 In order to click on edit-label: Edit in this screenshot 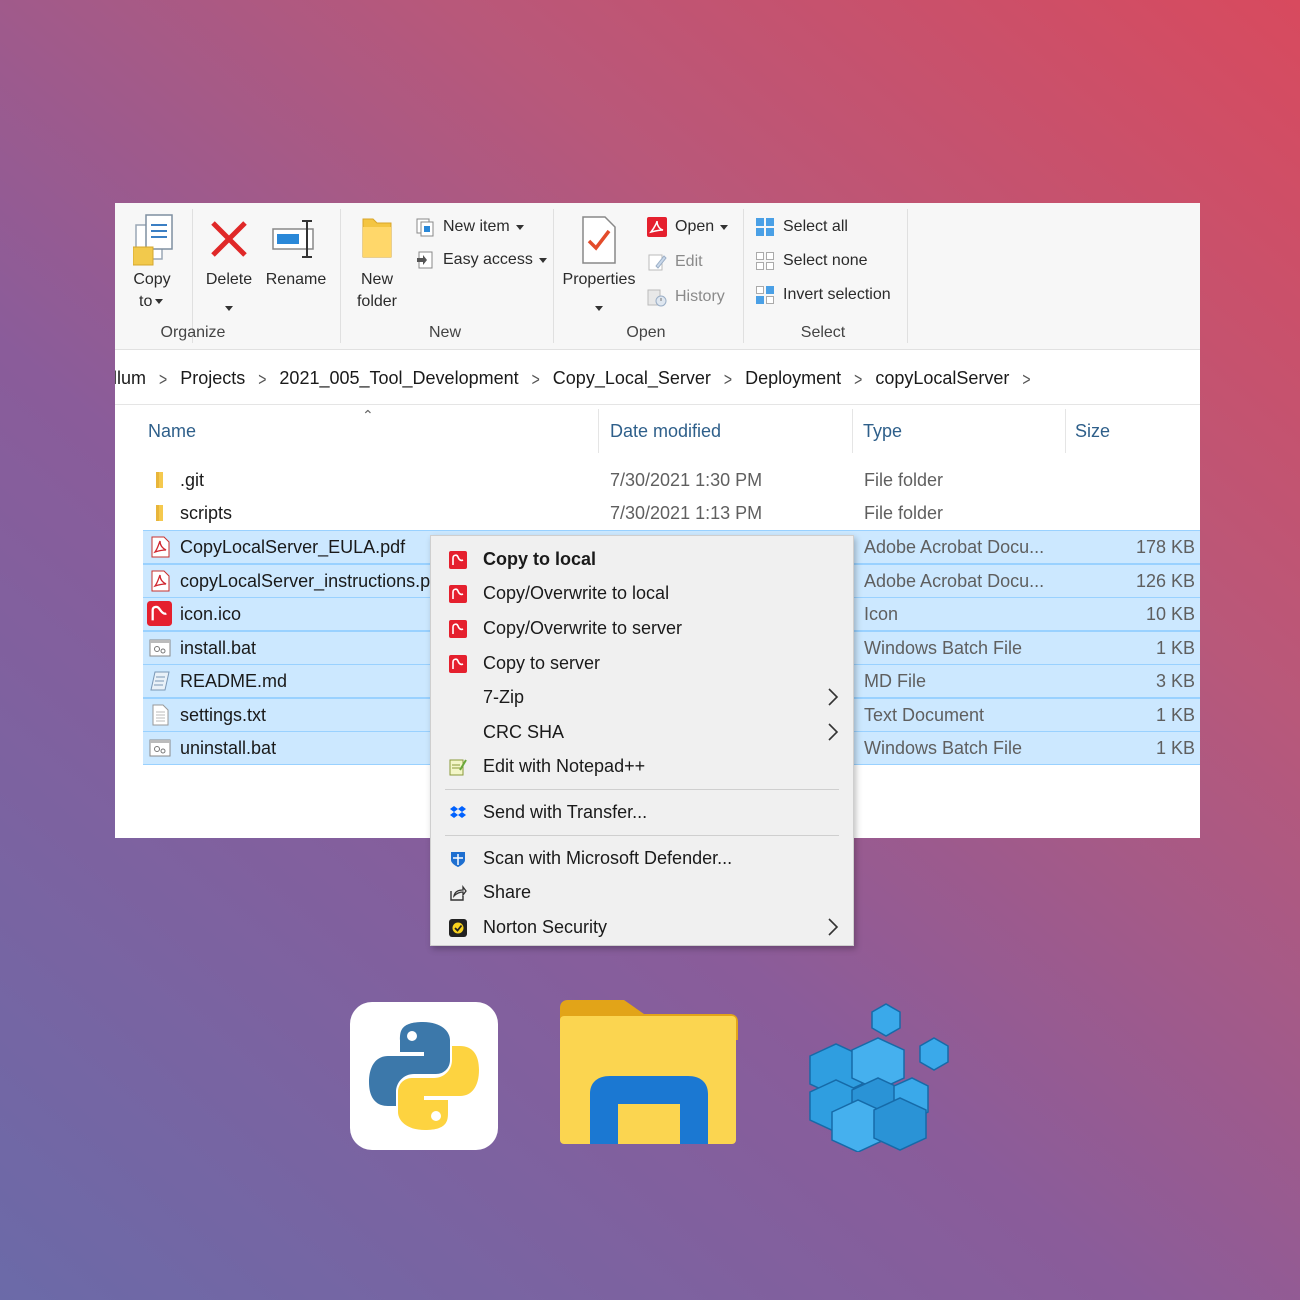, I will do `click(689, 261)`.